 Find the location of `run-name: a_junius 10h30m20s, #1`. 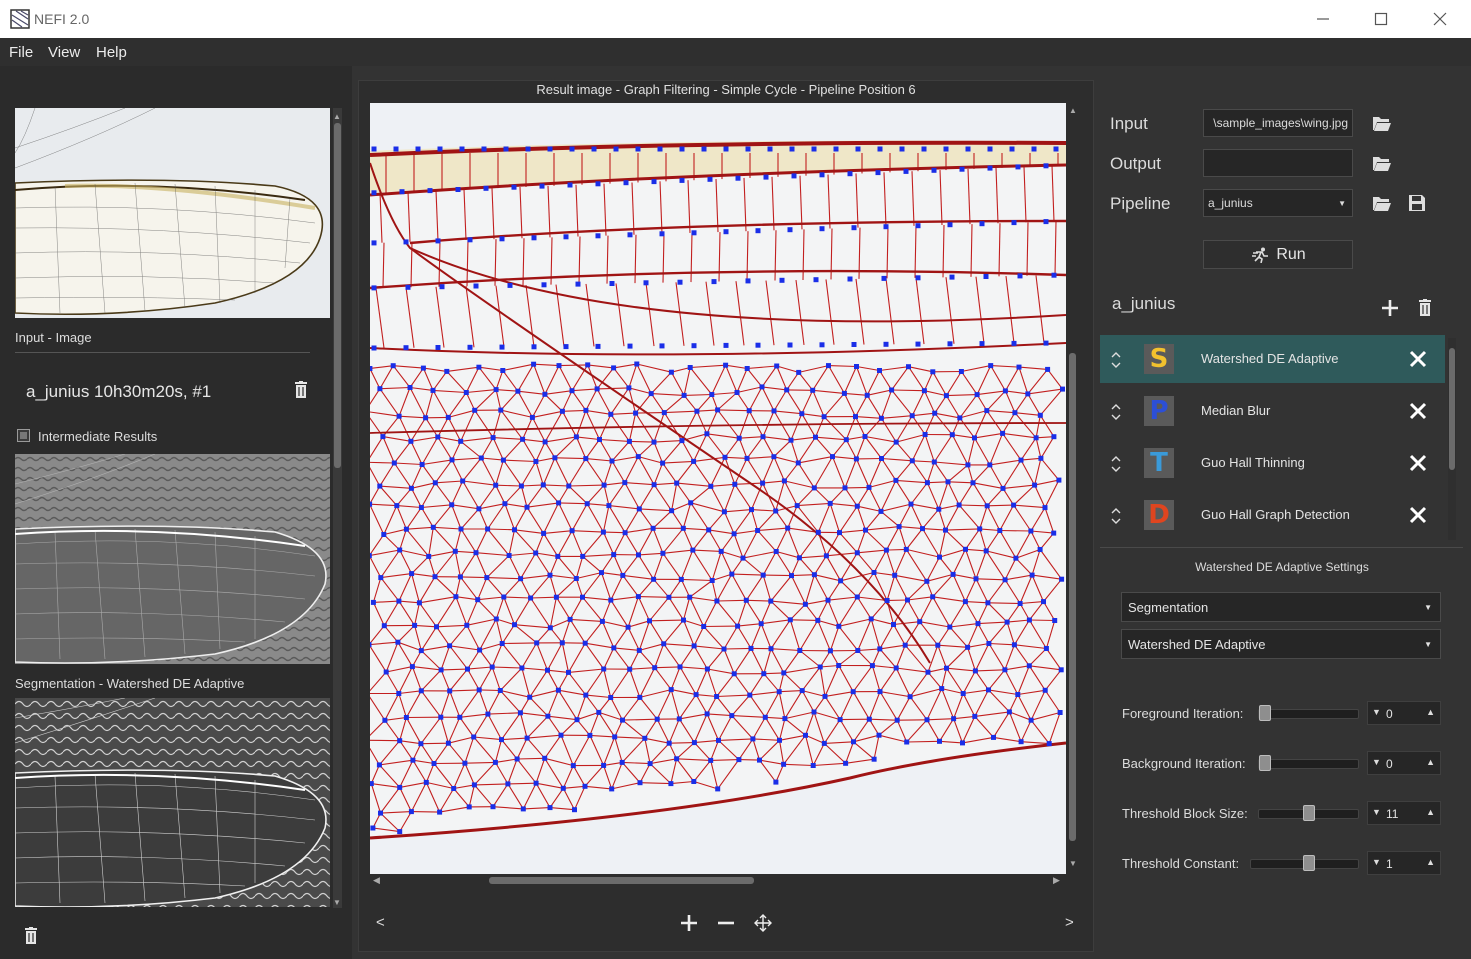

run-name: a_junius 10h30m20s, #1 is located at coordinates (119, 391).